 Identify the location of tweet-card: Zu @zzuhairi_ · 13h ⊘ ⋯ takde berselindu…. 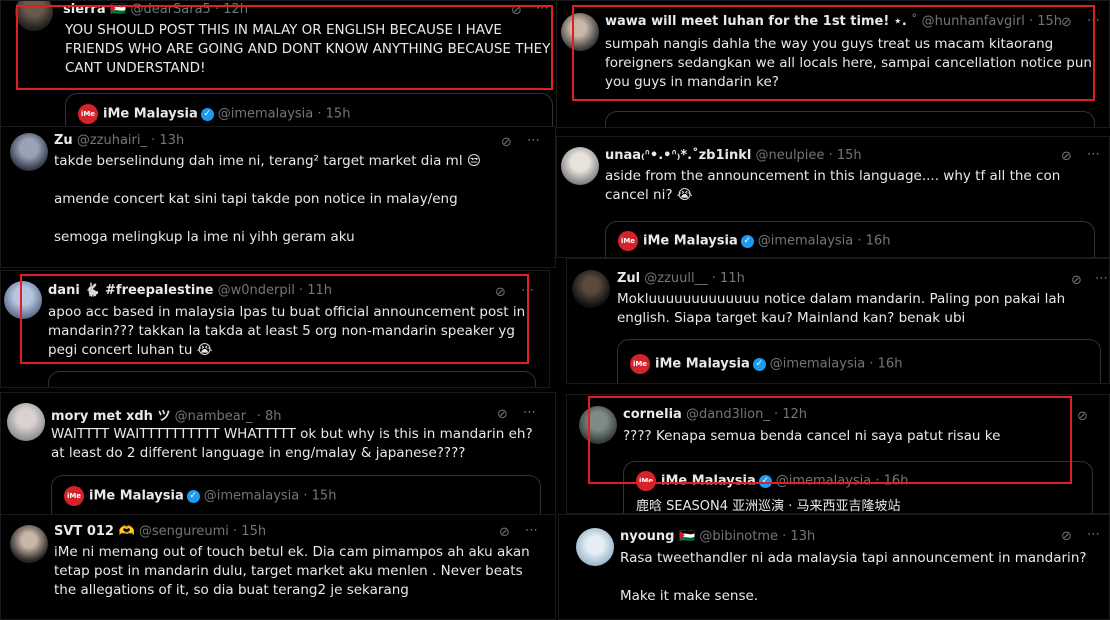
(278, 197).